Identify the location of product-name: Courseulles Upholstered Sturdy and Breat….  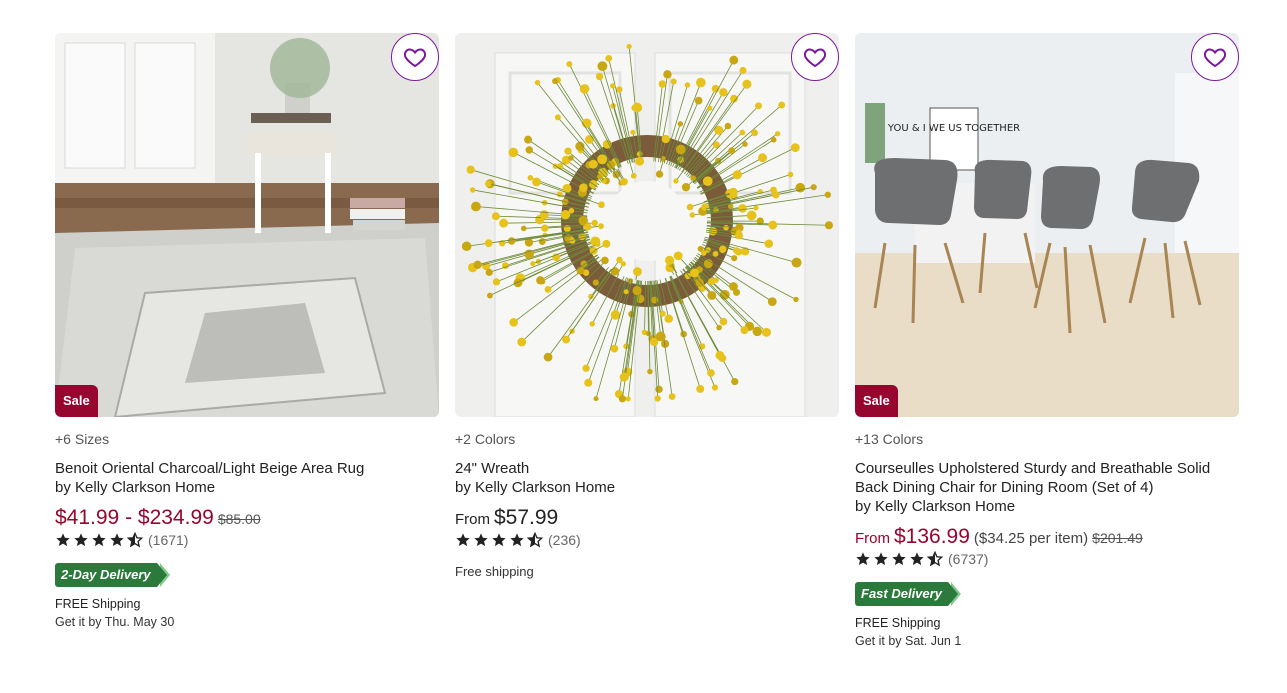
(1047, 478).